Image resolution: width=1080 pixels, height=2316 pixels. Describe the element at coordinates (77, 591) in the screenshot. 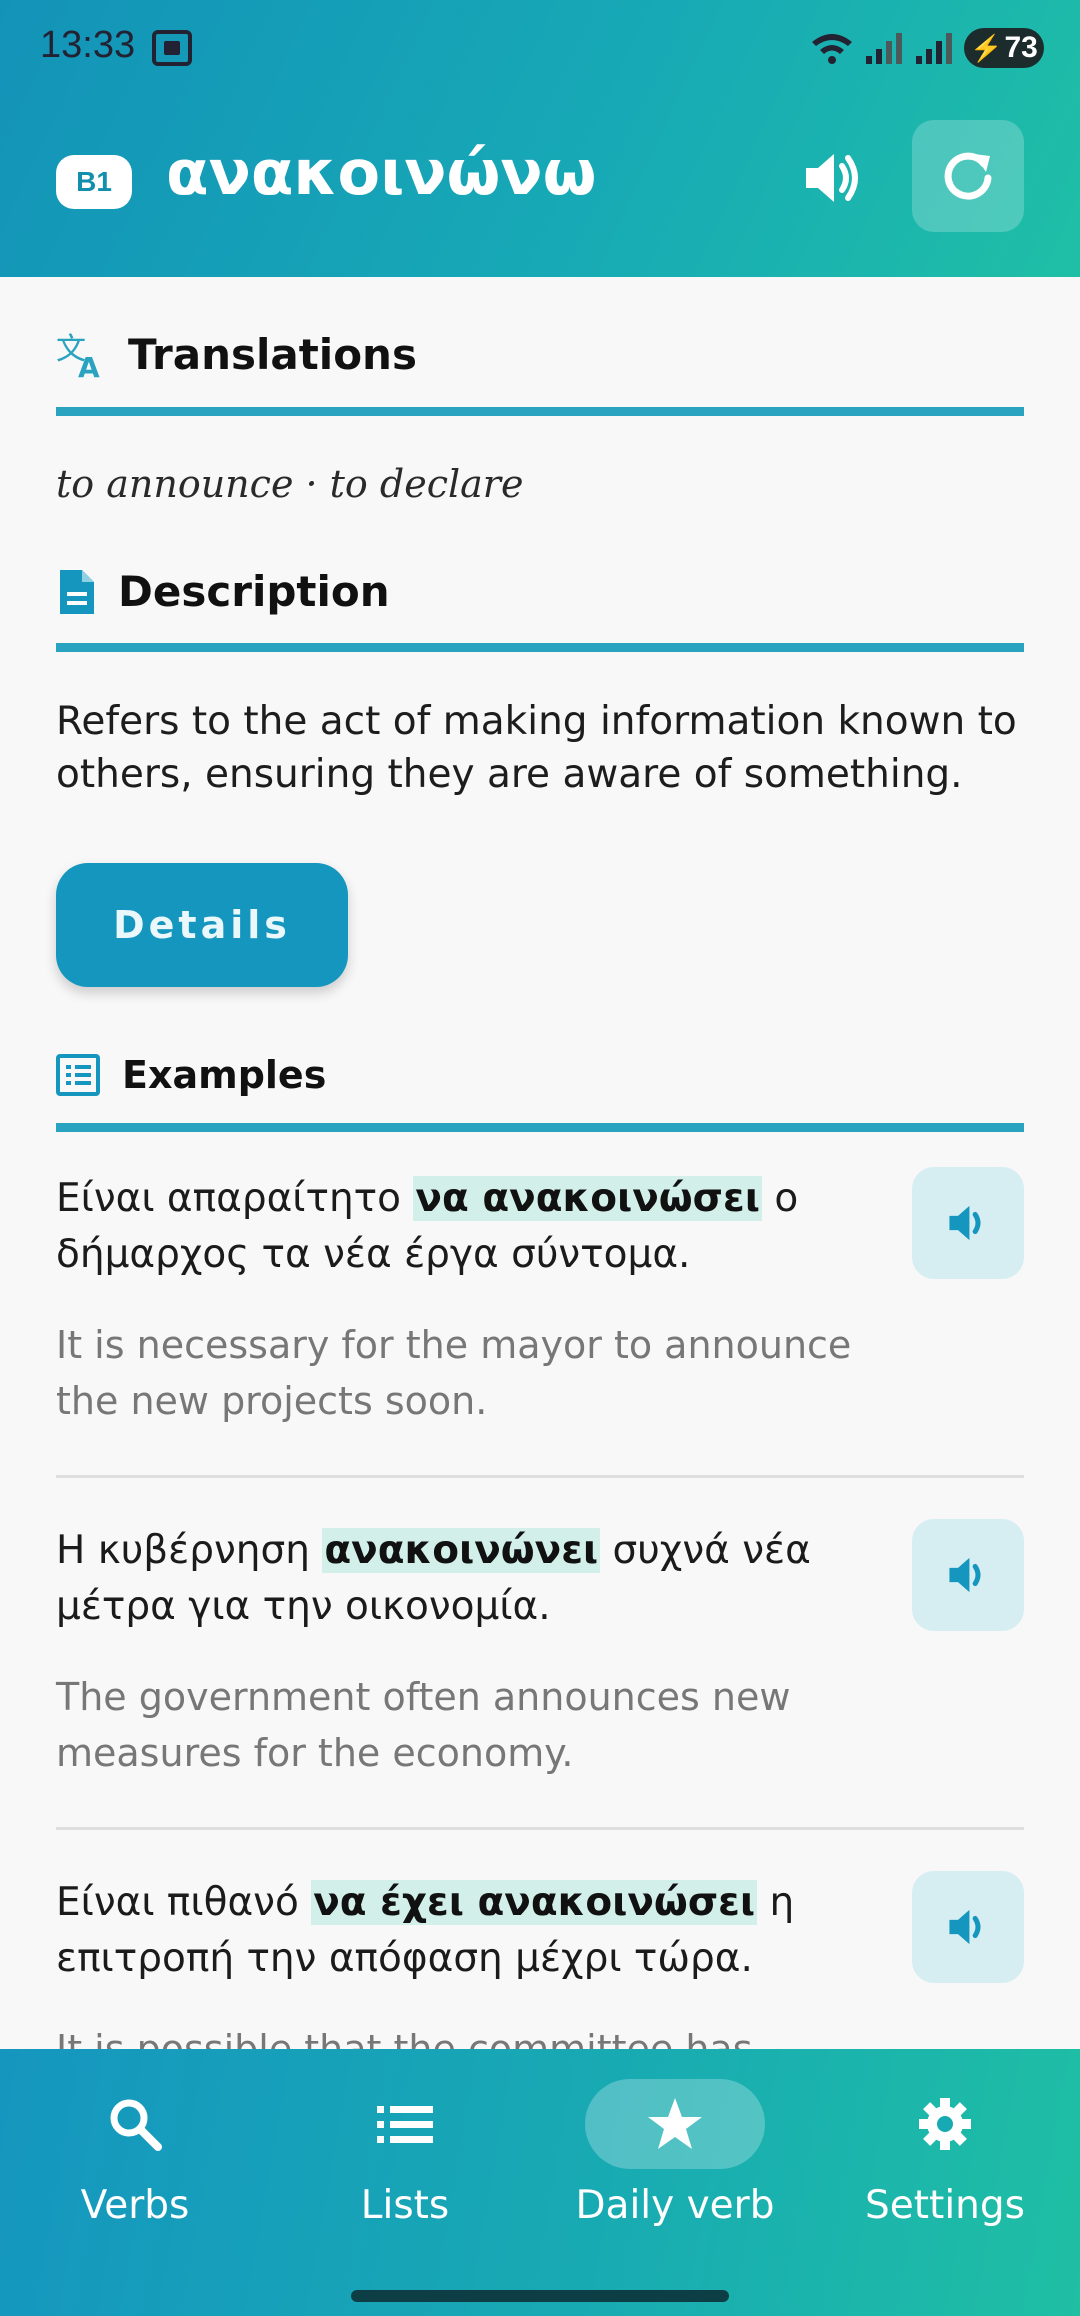

I see `document-icon` at that location.